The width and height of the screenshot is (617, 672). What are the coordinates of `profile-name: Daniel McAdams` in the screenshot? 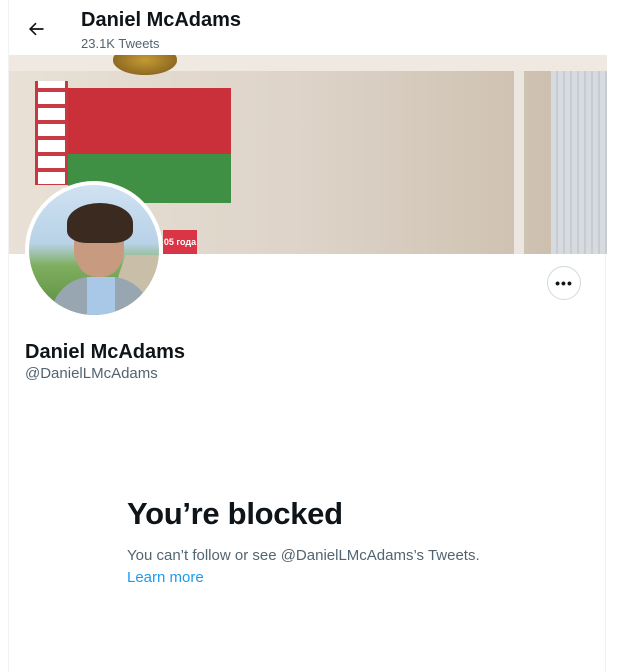 It's located at (105, 352).